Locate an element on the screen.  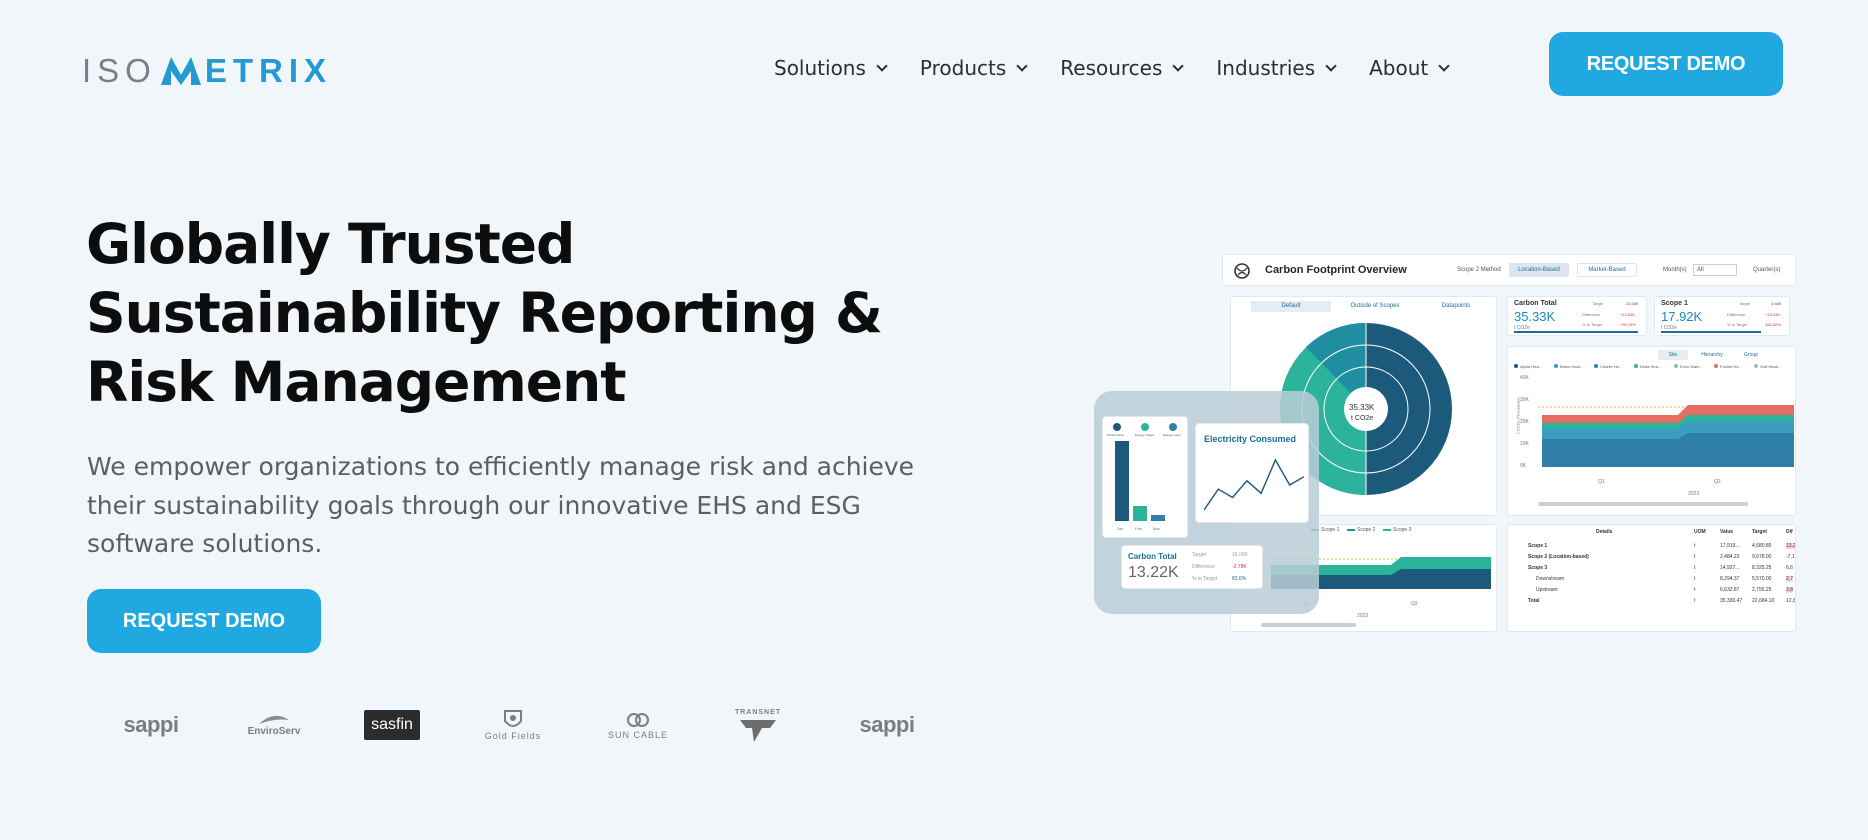
y-tick-label: 0K is located at coordinates (1523, 466).